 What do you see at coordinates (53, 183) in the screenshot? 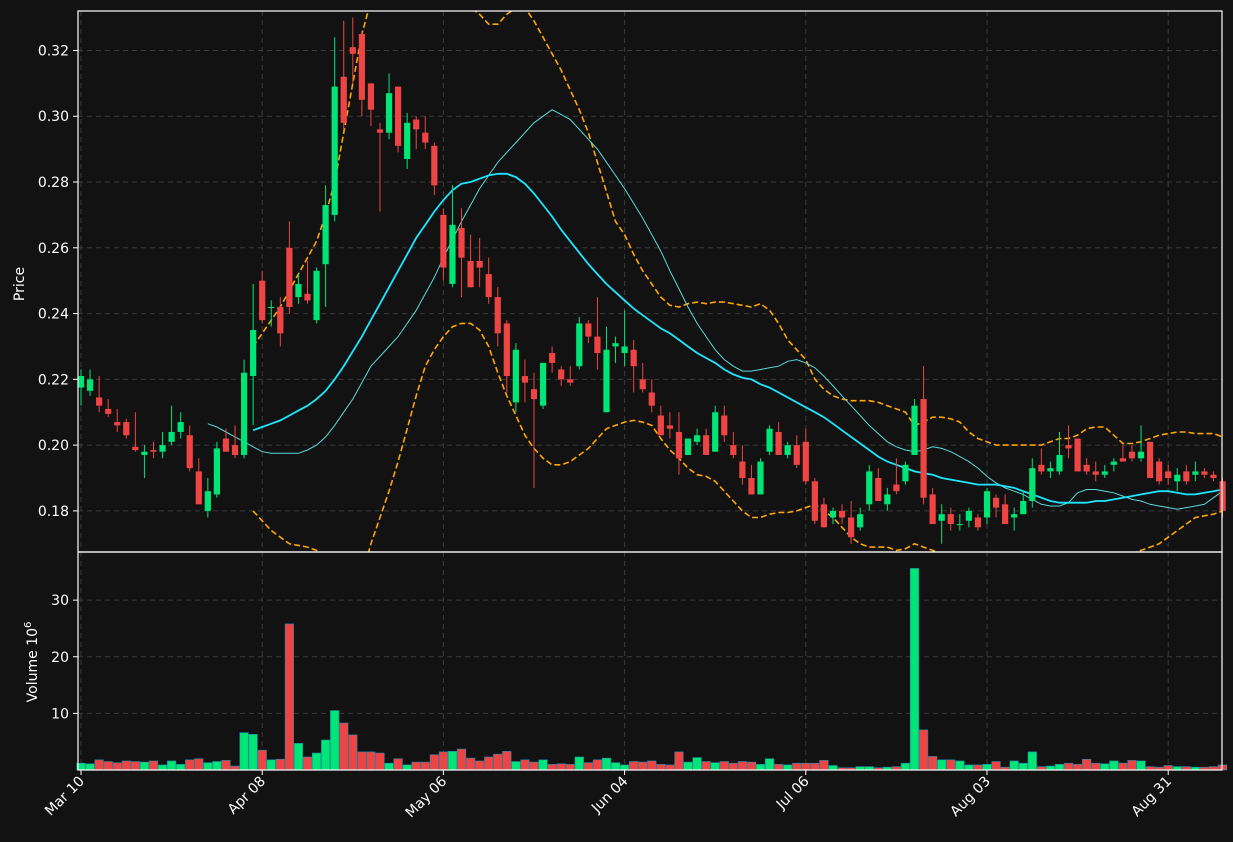
I see `price-tick-label: 0.28` at bounding box center [53, 183].